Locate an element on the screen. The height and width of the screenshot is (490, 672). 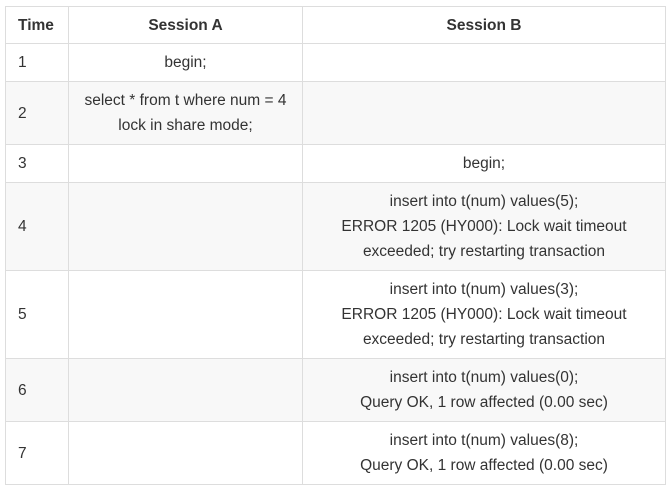
time-cell: 5 is located at coordinates (37, 314).